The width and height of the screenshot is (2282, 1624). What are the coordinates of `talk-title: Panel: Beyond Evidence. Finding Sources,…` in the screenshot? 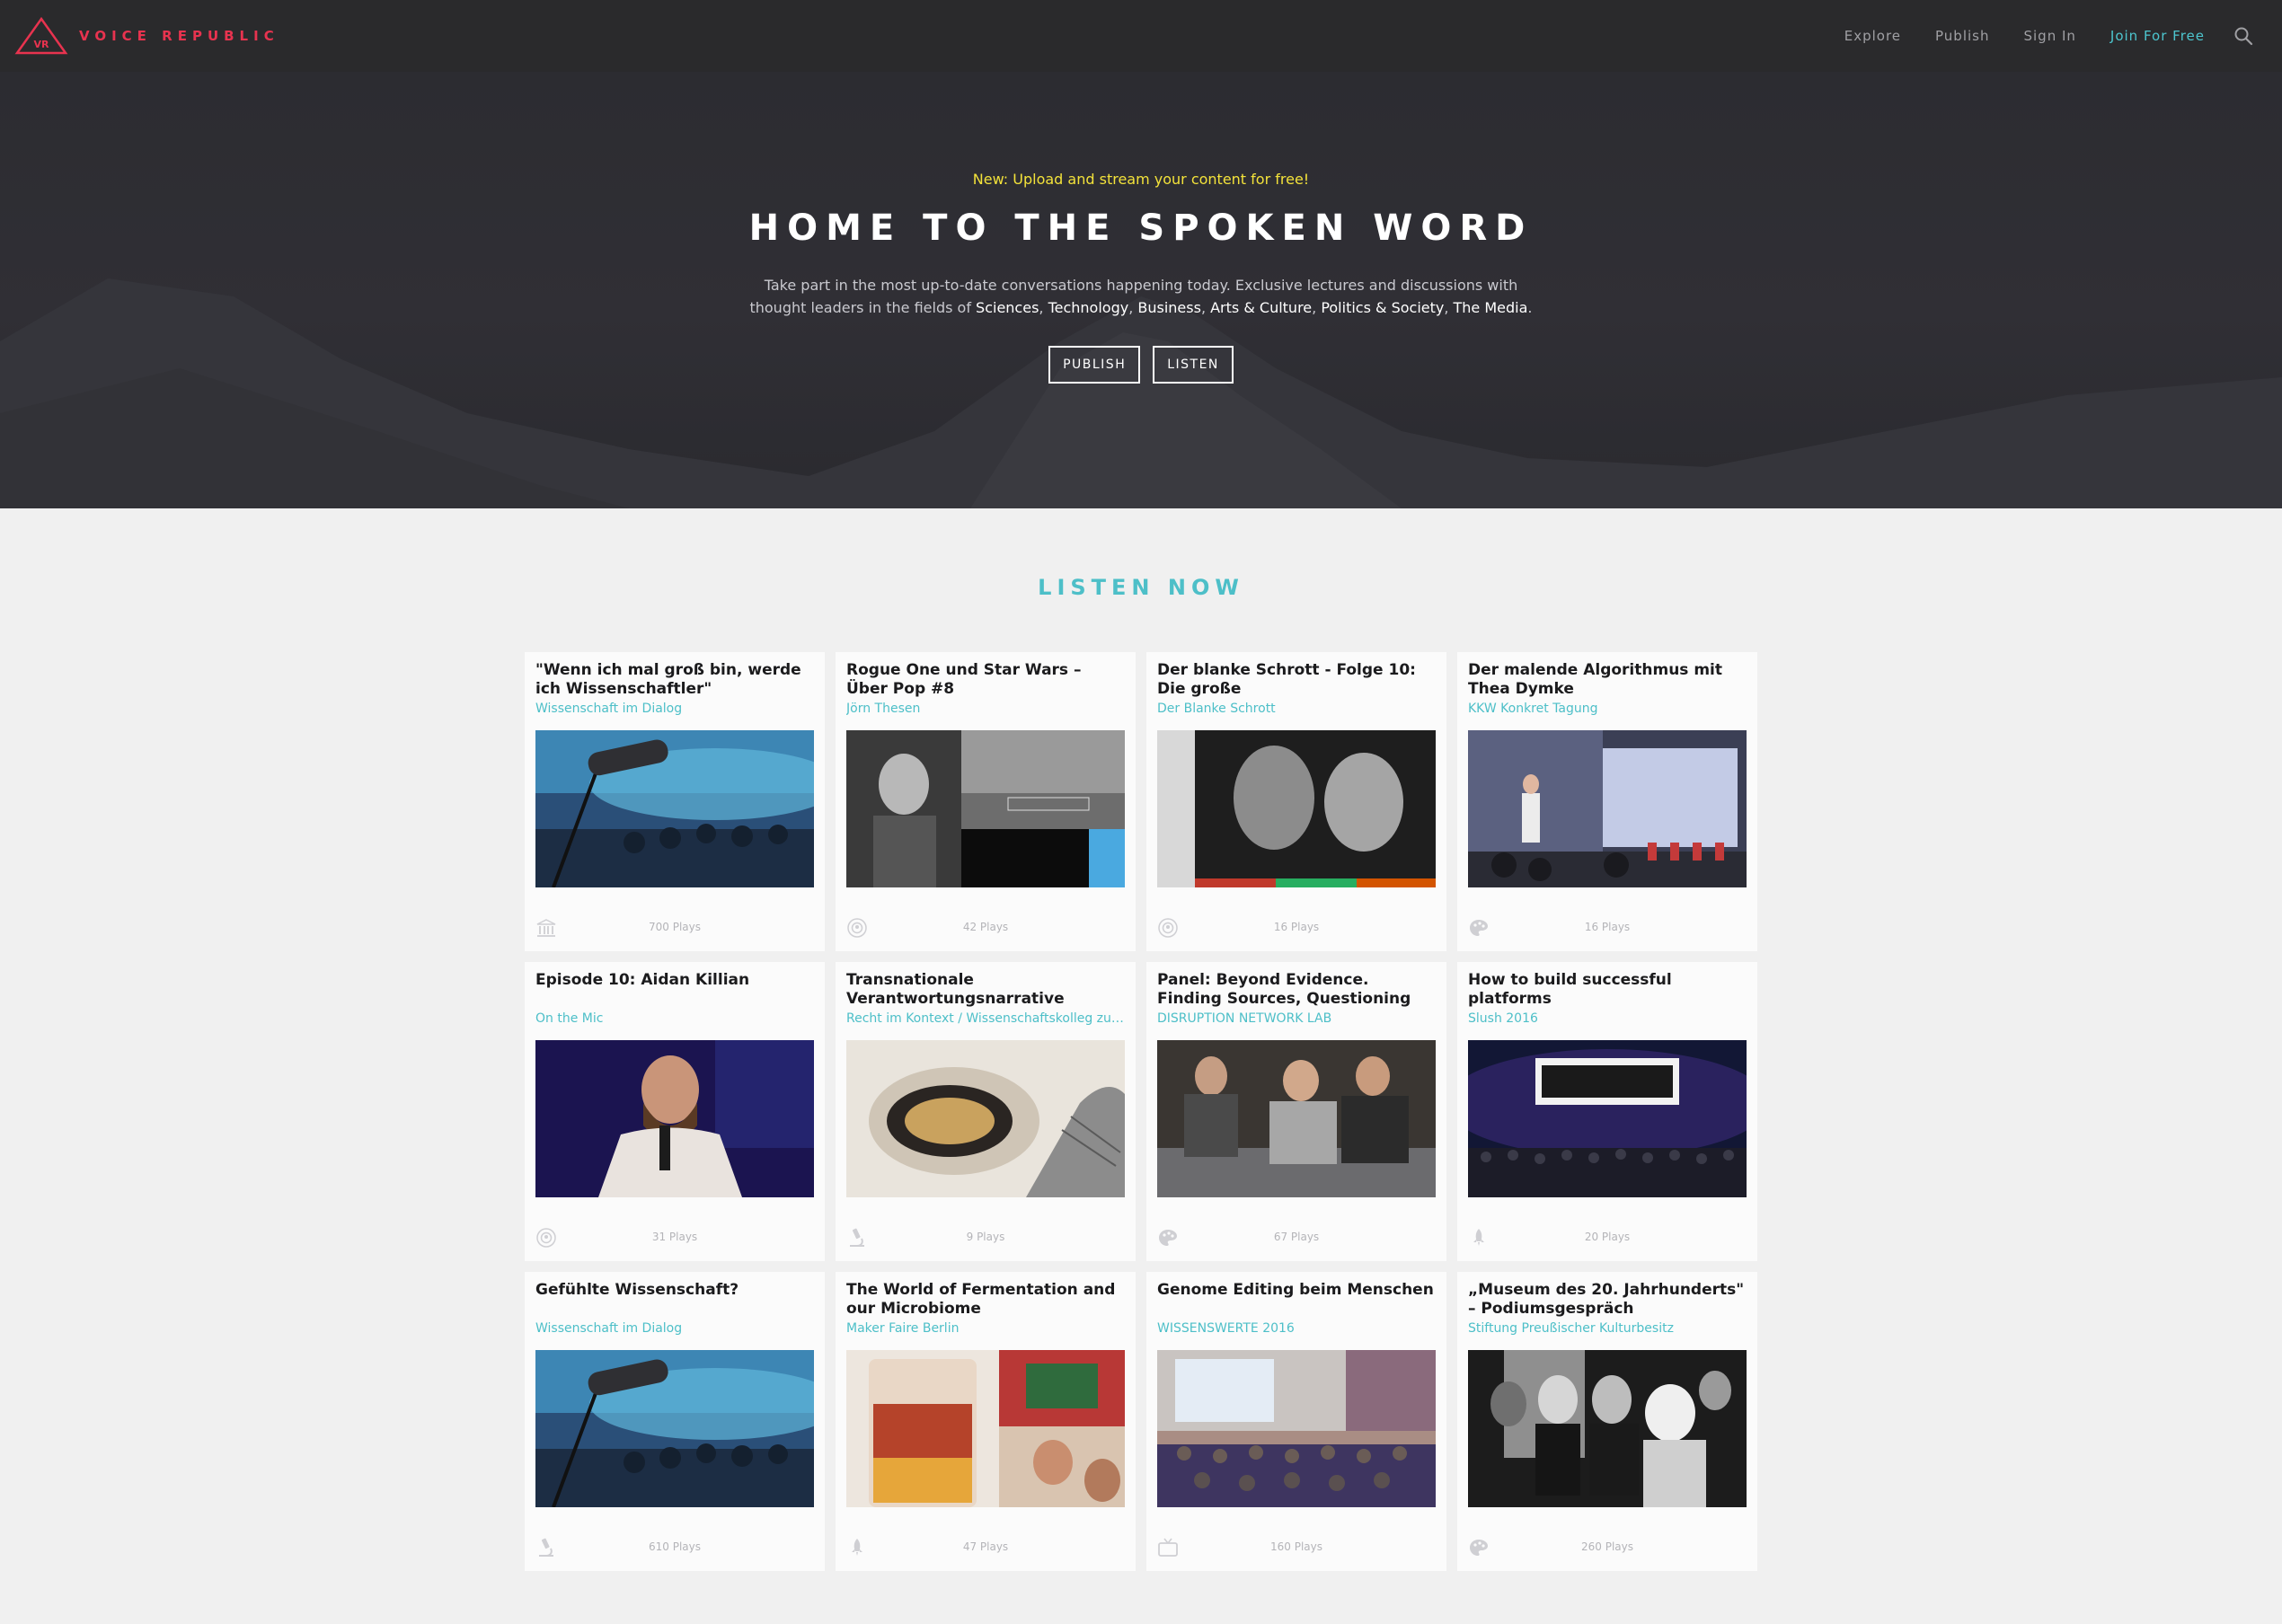 It's located at (1296, 990).